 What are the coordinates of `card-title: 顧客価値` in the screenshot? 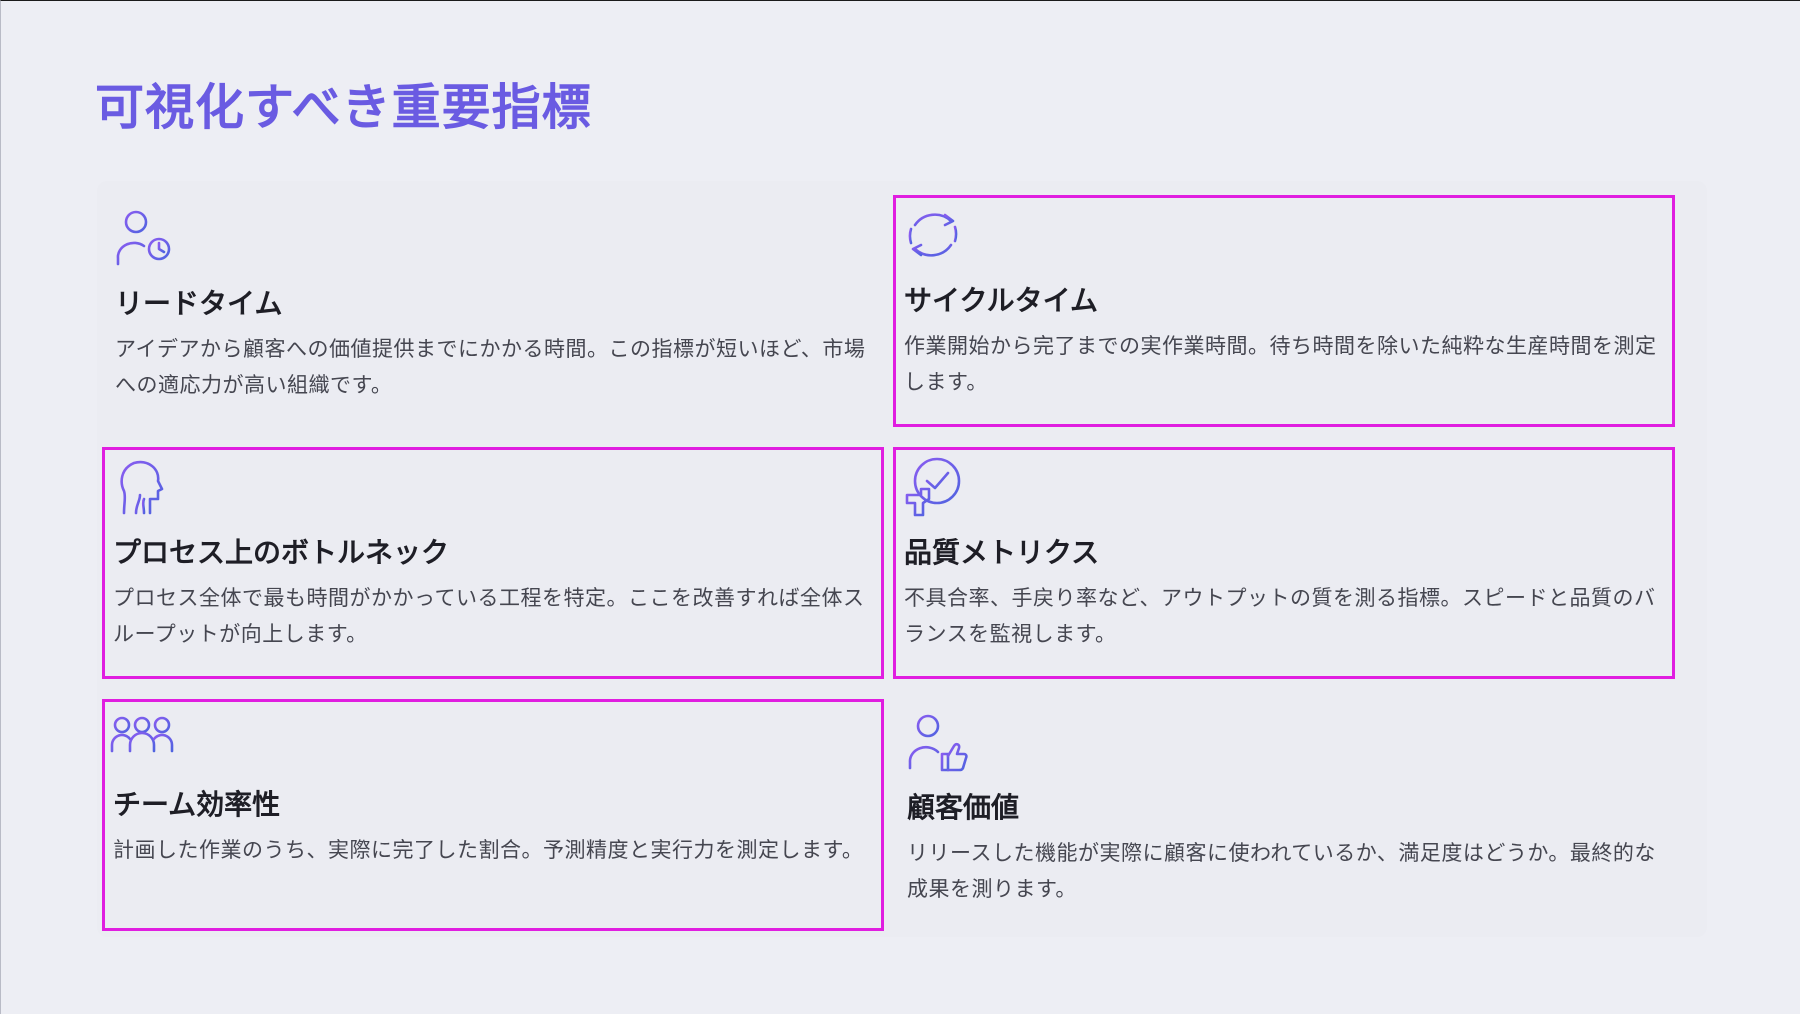 It's located at (963, 807).